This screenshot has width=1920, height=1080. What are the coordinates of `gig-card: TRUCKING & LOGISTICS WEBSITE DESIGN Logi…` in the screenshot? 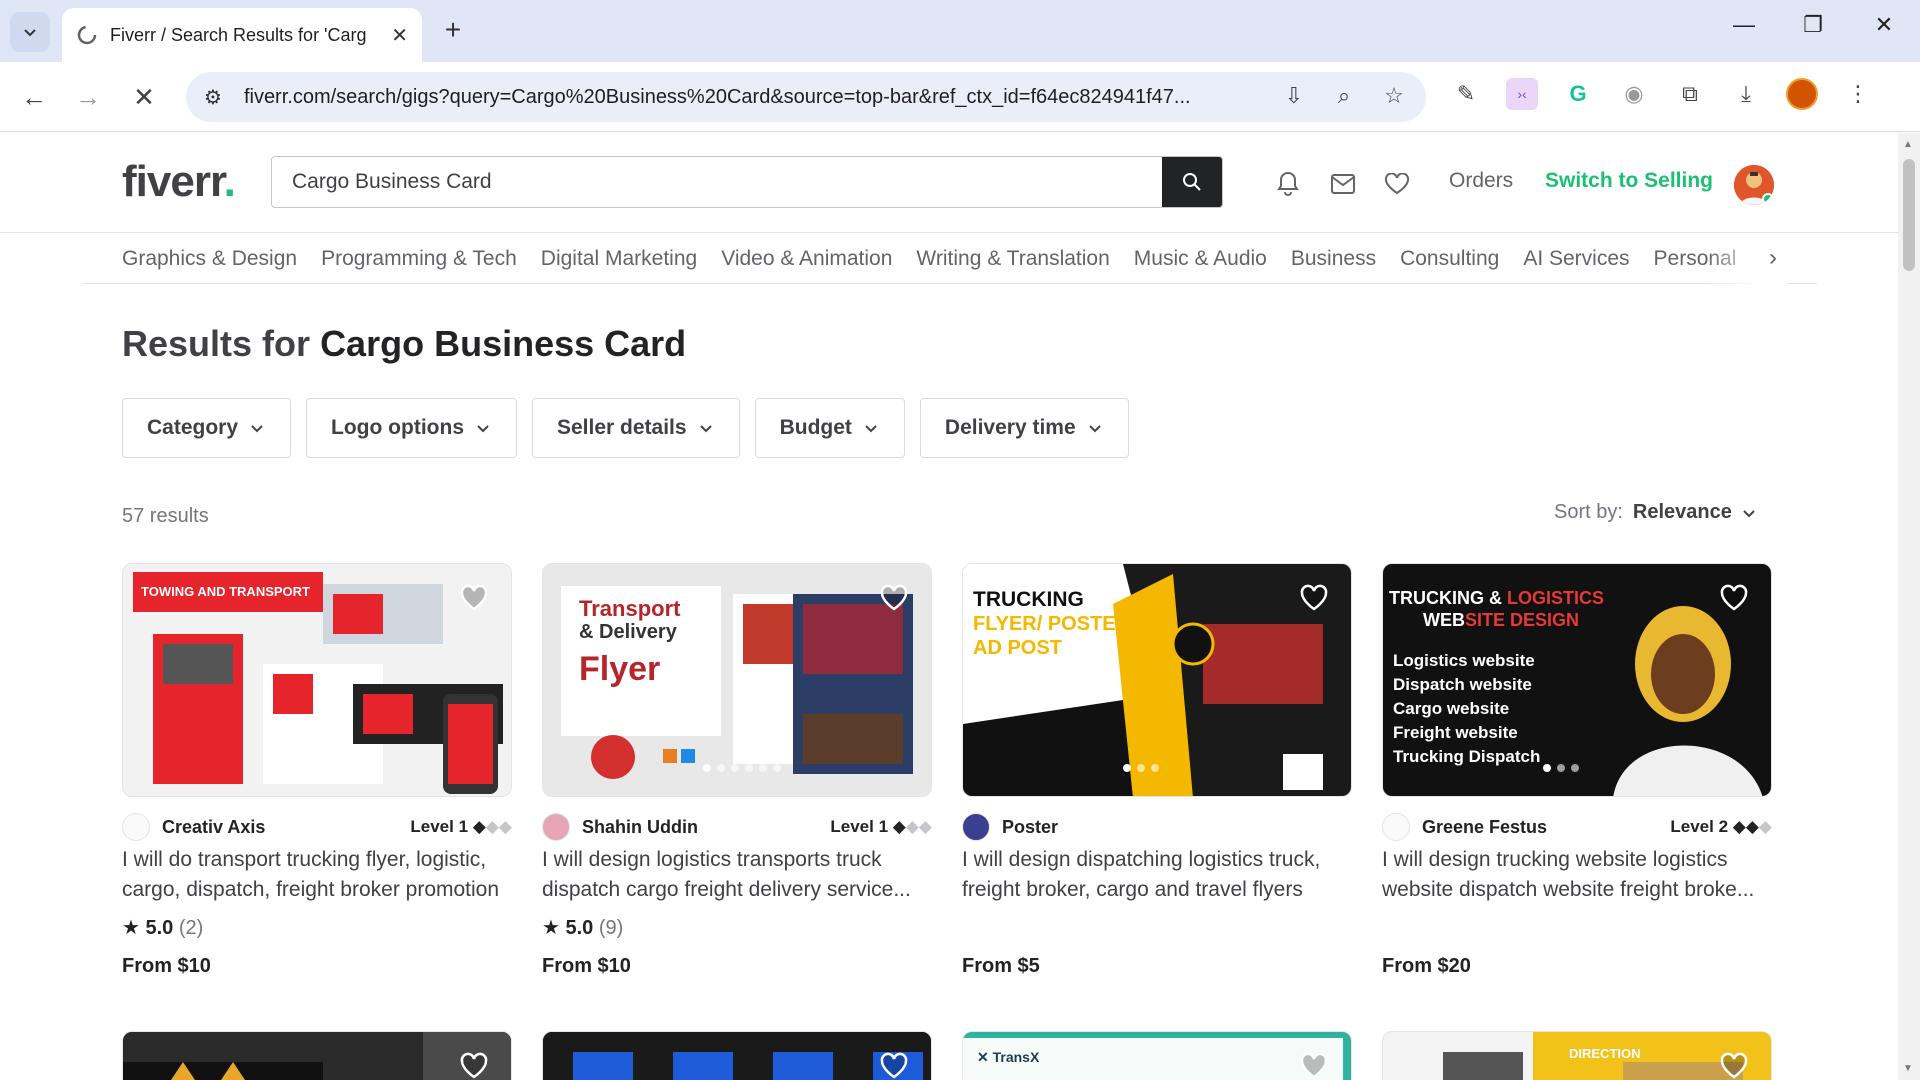 It's located at (1577, 770).